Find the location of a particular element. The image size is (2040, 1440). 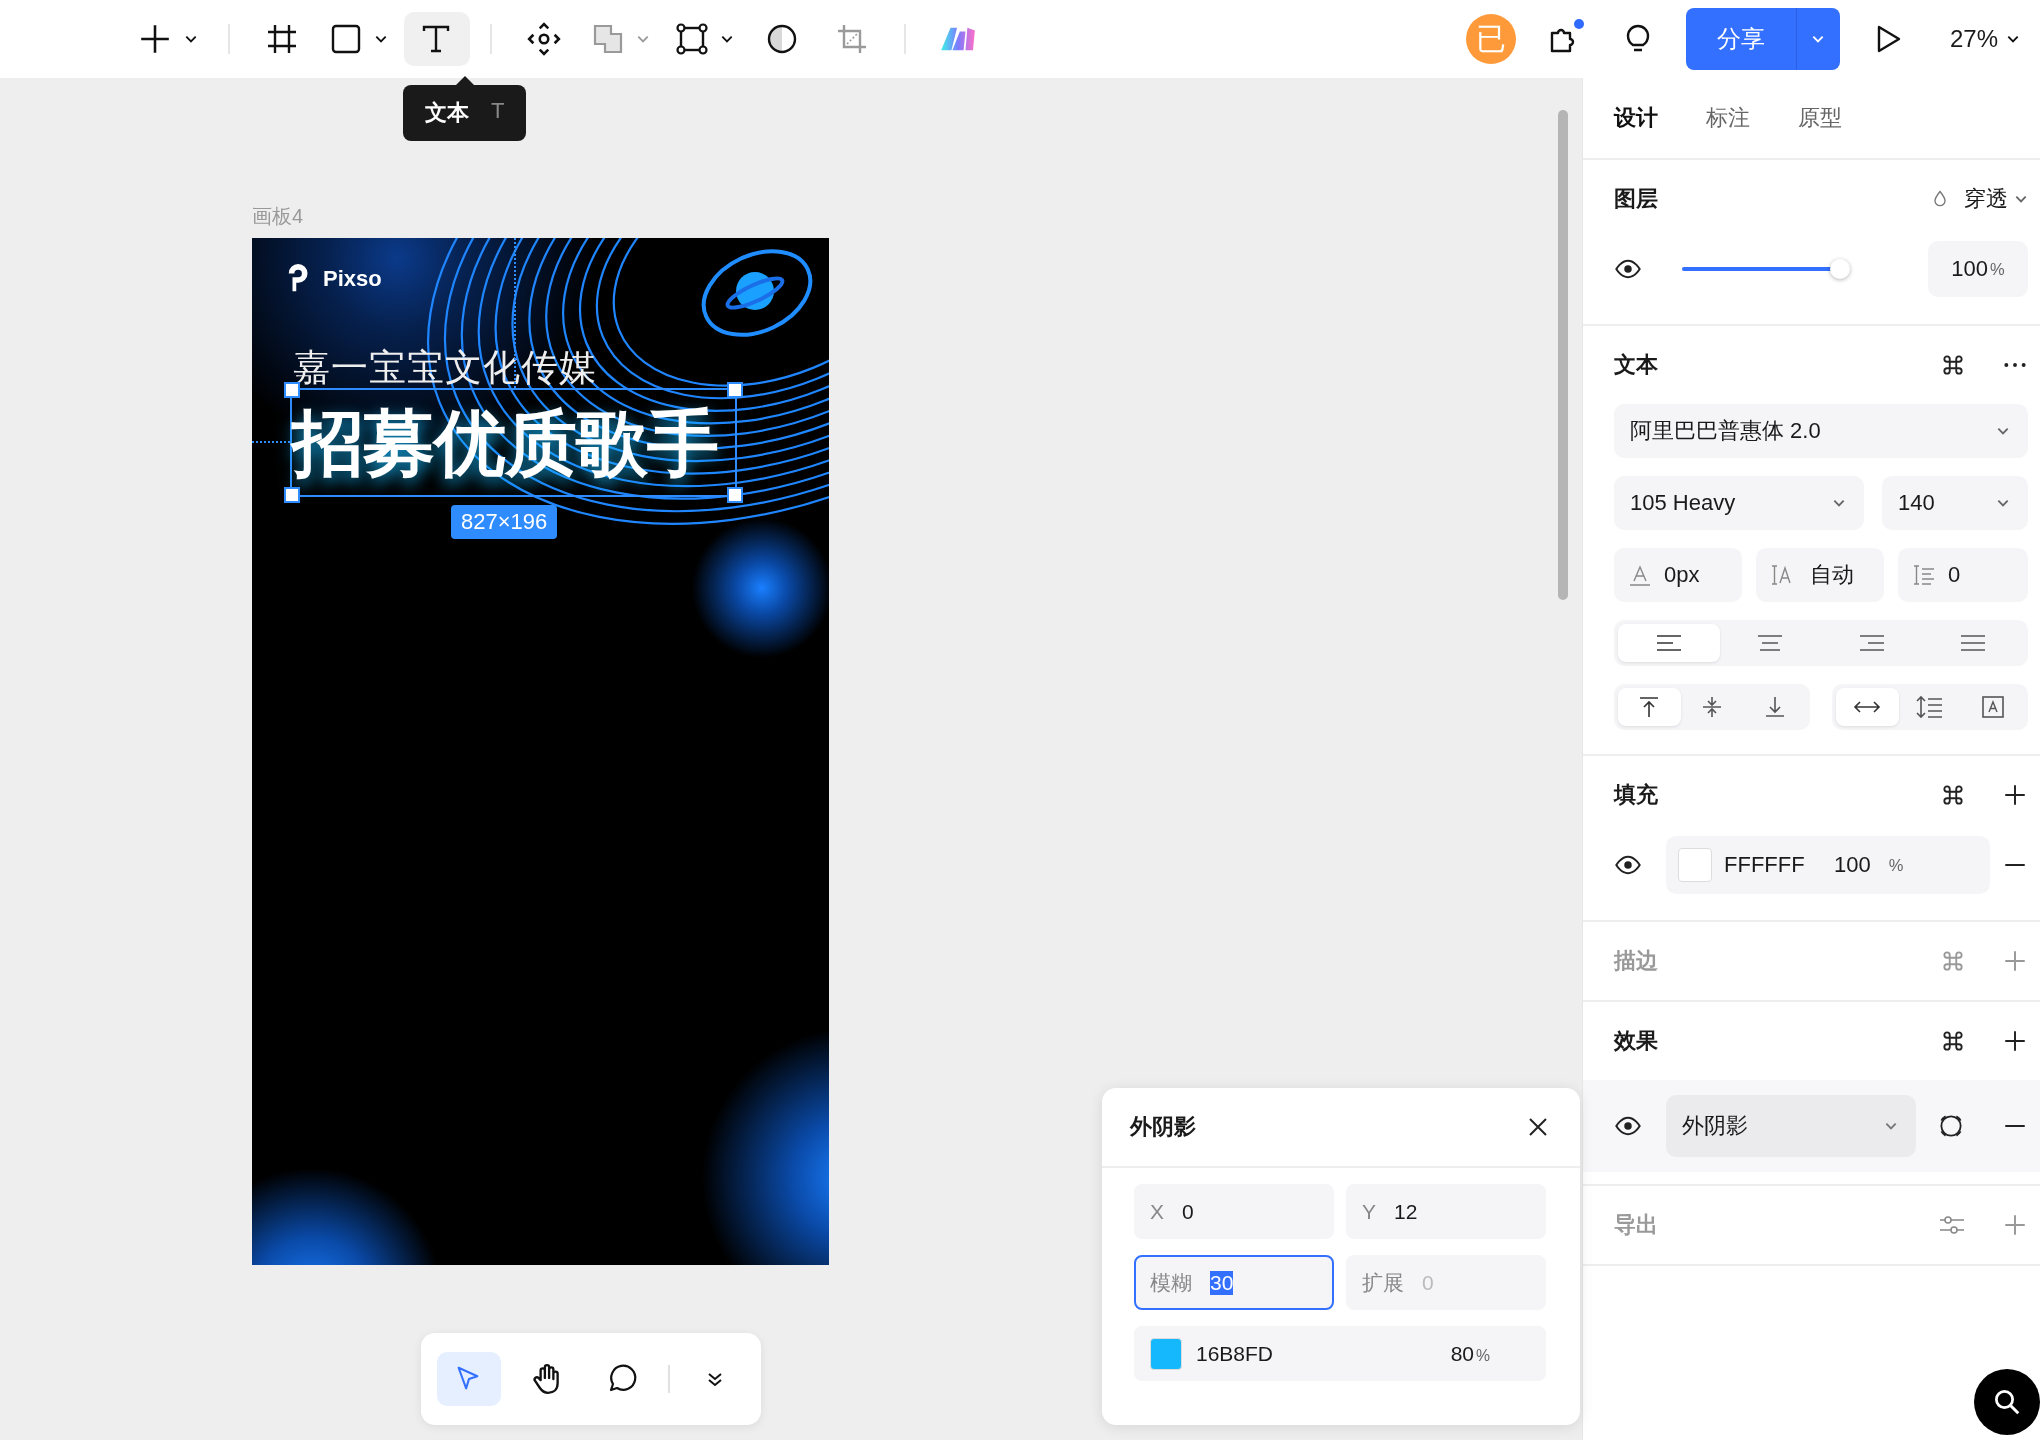

font-size-dropdown: 140 is located at coordinates (1955, 503).